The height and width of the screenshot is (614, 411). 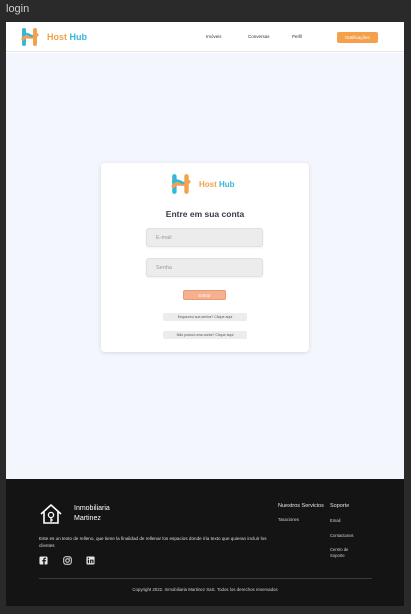 I want to click on signup-button: Não possui uma conta? Clique aqui, so click(x=205, y=335).